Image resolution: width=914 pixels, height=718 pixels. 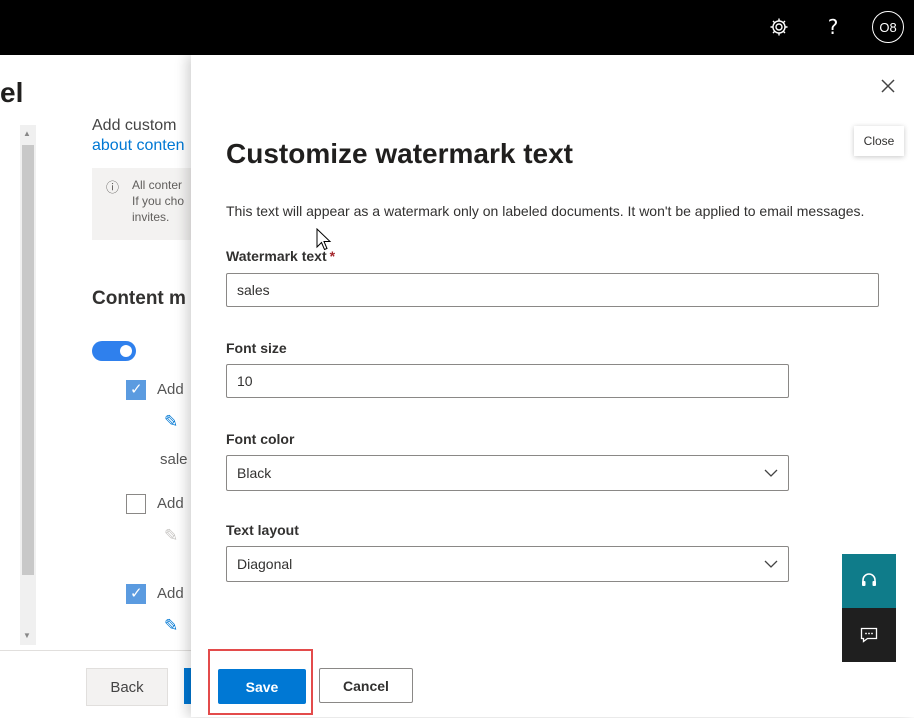 I want to click on gear-icon, so click(x=779, y=27).